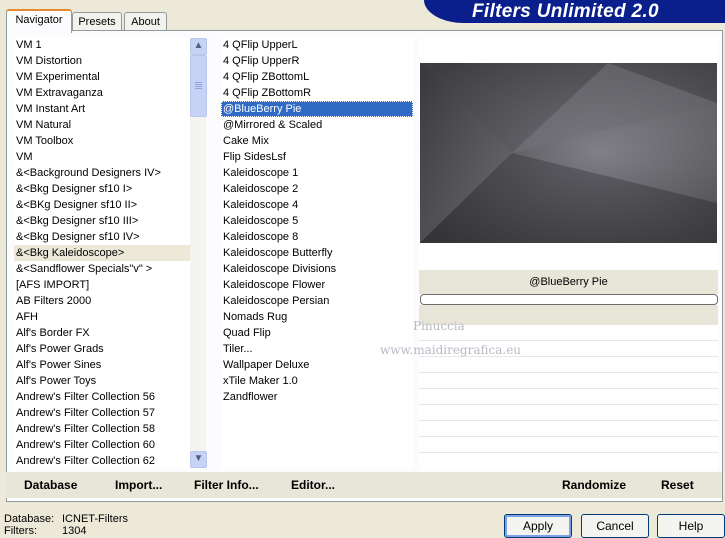  What do you see at coordinates (29, 519) in the screenshot?
I see `database-label: Database:` at bounding box center [29, 519].